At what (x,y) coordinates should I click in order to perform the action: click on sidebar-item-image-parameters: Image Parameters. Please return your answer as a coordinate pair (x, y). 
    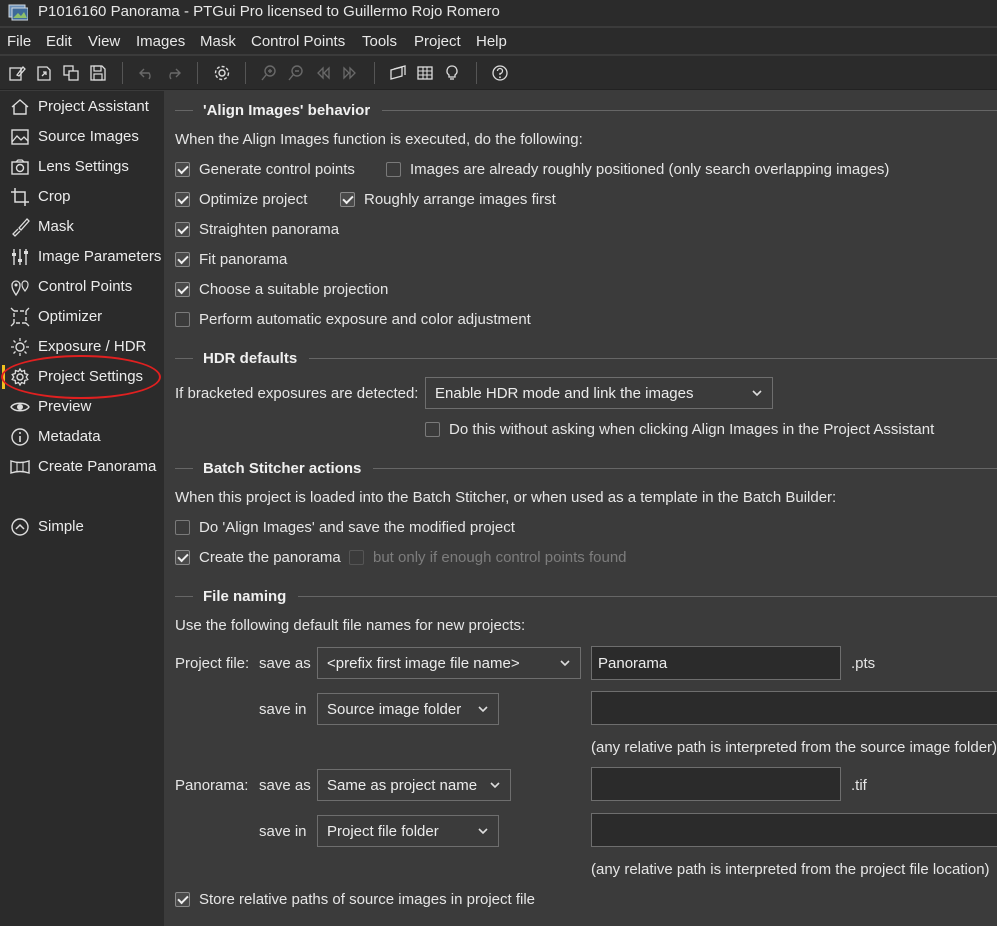
    Looking at the image, I should click on (82, 257).